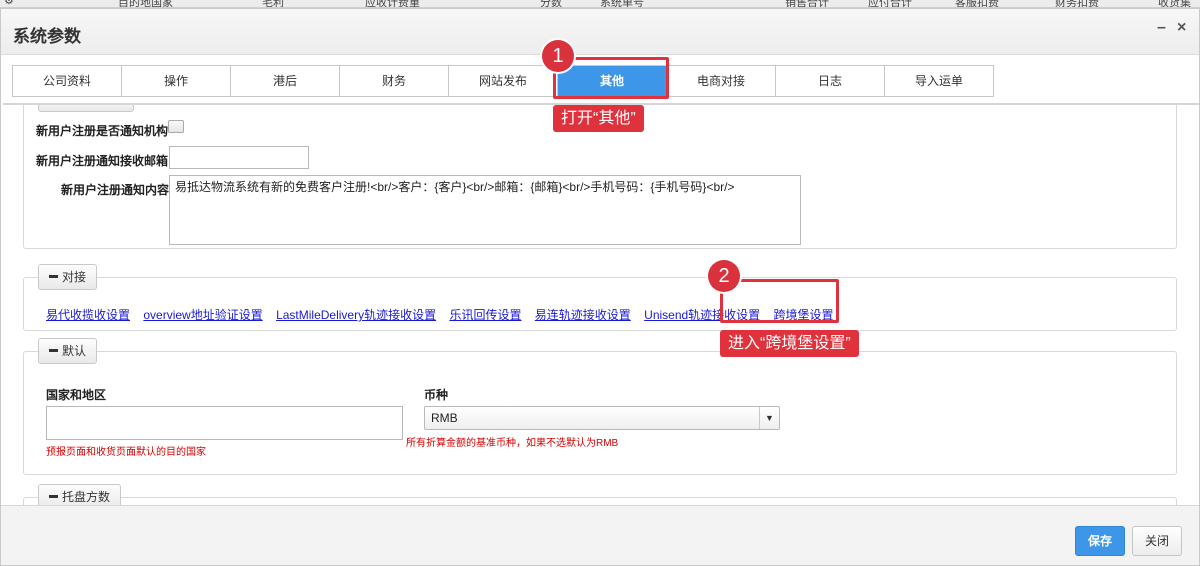 Image resolution: width=1200 pixels, height=566 pixels. Describe the element at coordinates (724, 276) in the screenshot. I see `step2-badge: 2` at that location.